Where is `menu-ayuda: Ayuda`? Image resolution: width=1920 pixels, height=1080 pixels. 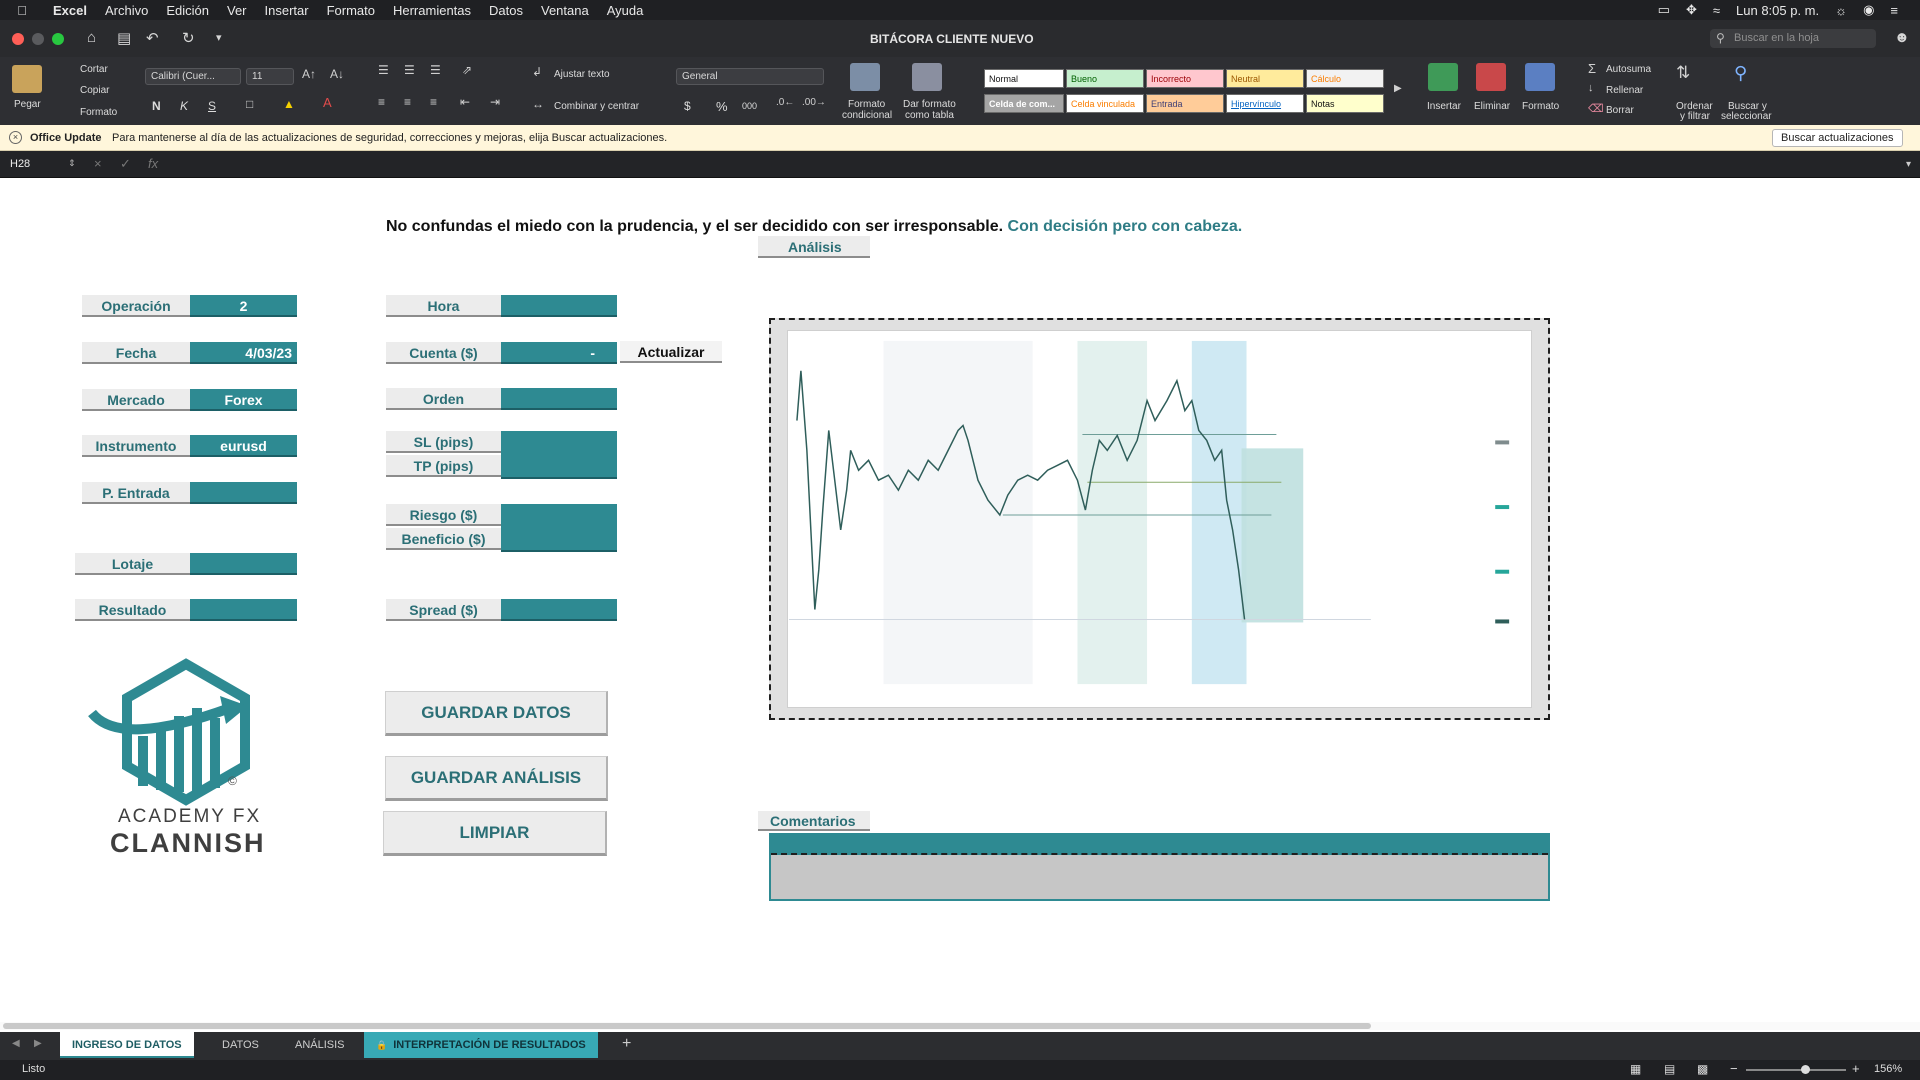
menu-ayuda: Ayuda is located at coordinates (625, 10).